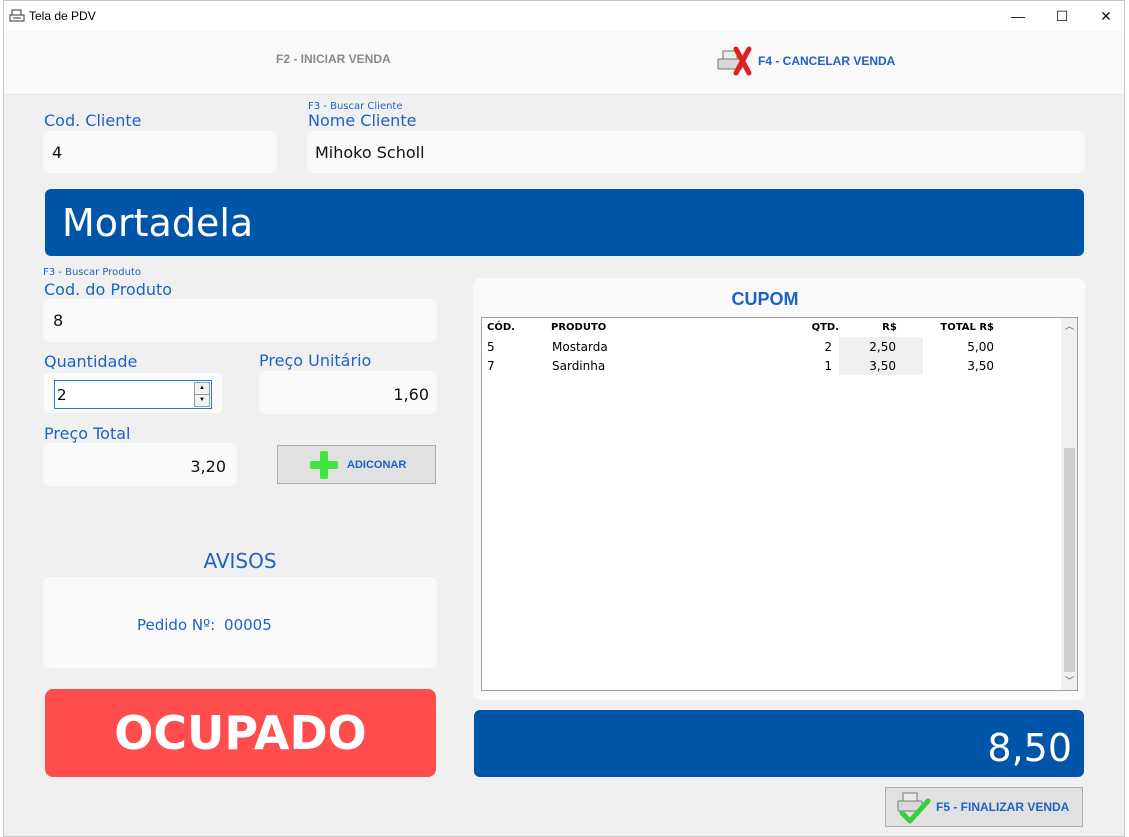 This screenshot has width=1129, height=837. Describe the element at coordinates (240, 320) in the screenshot. I see `product-code-field: 8` at that location.